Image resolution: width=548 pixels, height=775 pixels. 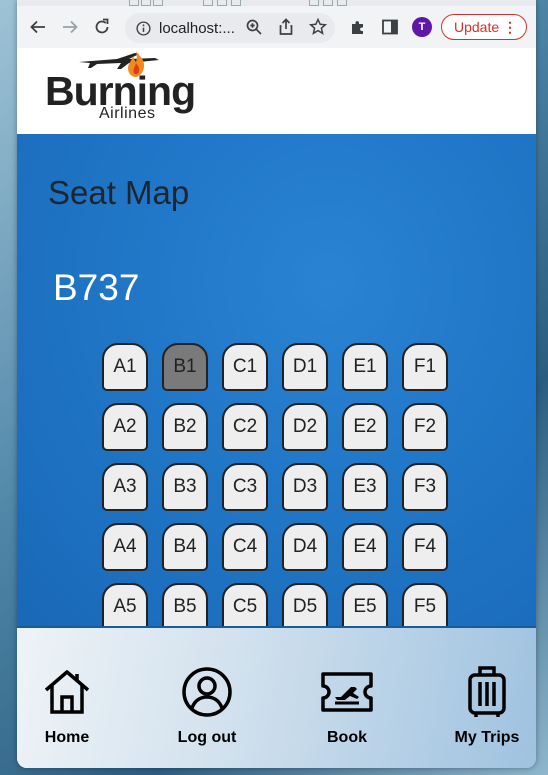 What do you see at coordinates (125, 487) in the screenshot?
I see `seat-a3: A3` at bounding box center [125, 487].